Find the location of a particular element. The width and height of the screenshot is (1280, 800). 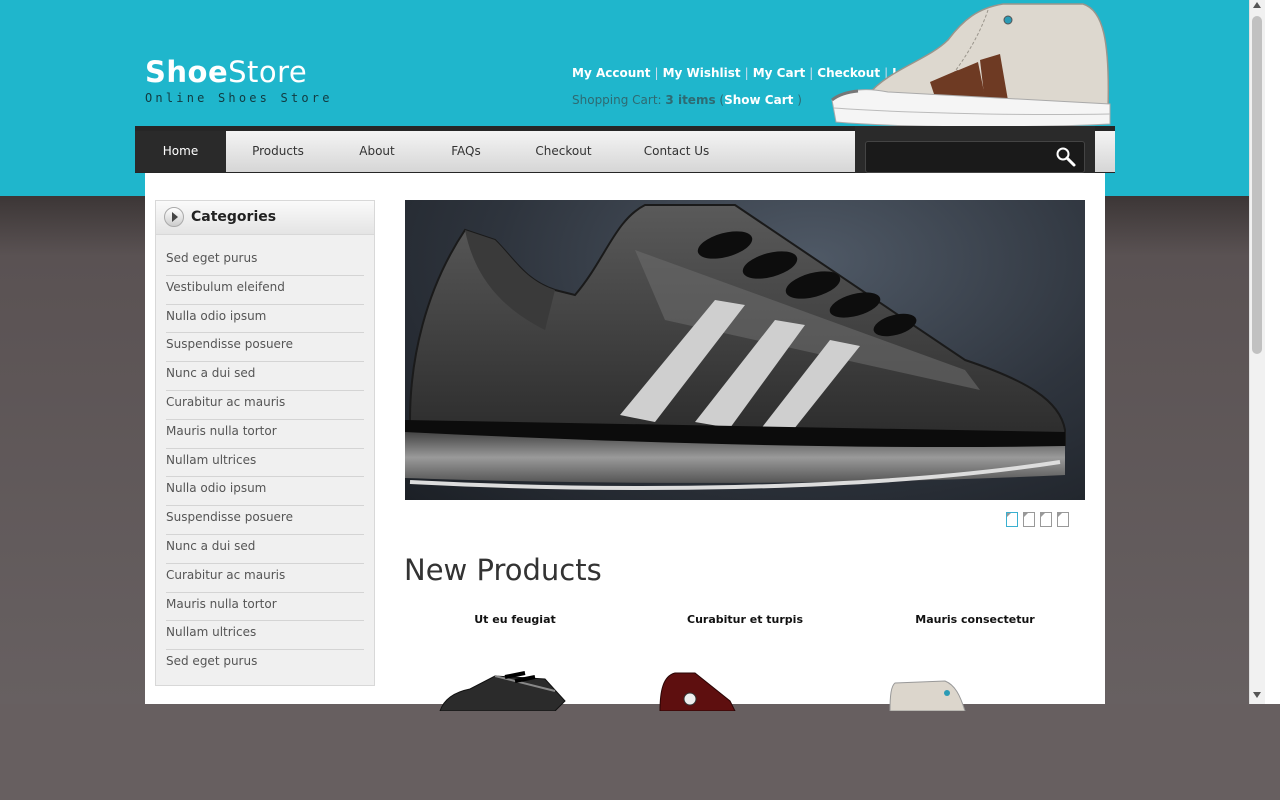

shopping-cart-summary: Shopping Cart: 3 items (Show Cart ) is located at coordinates (687, 100).